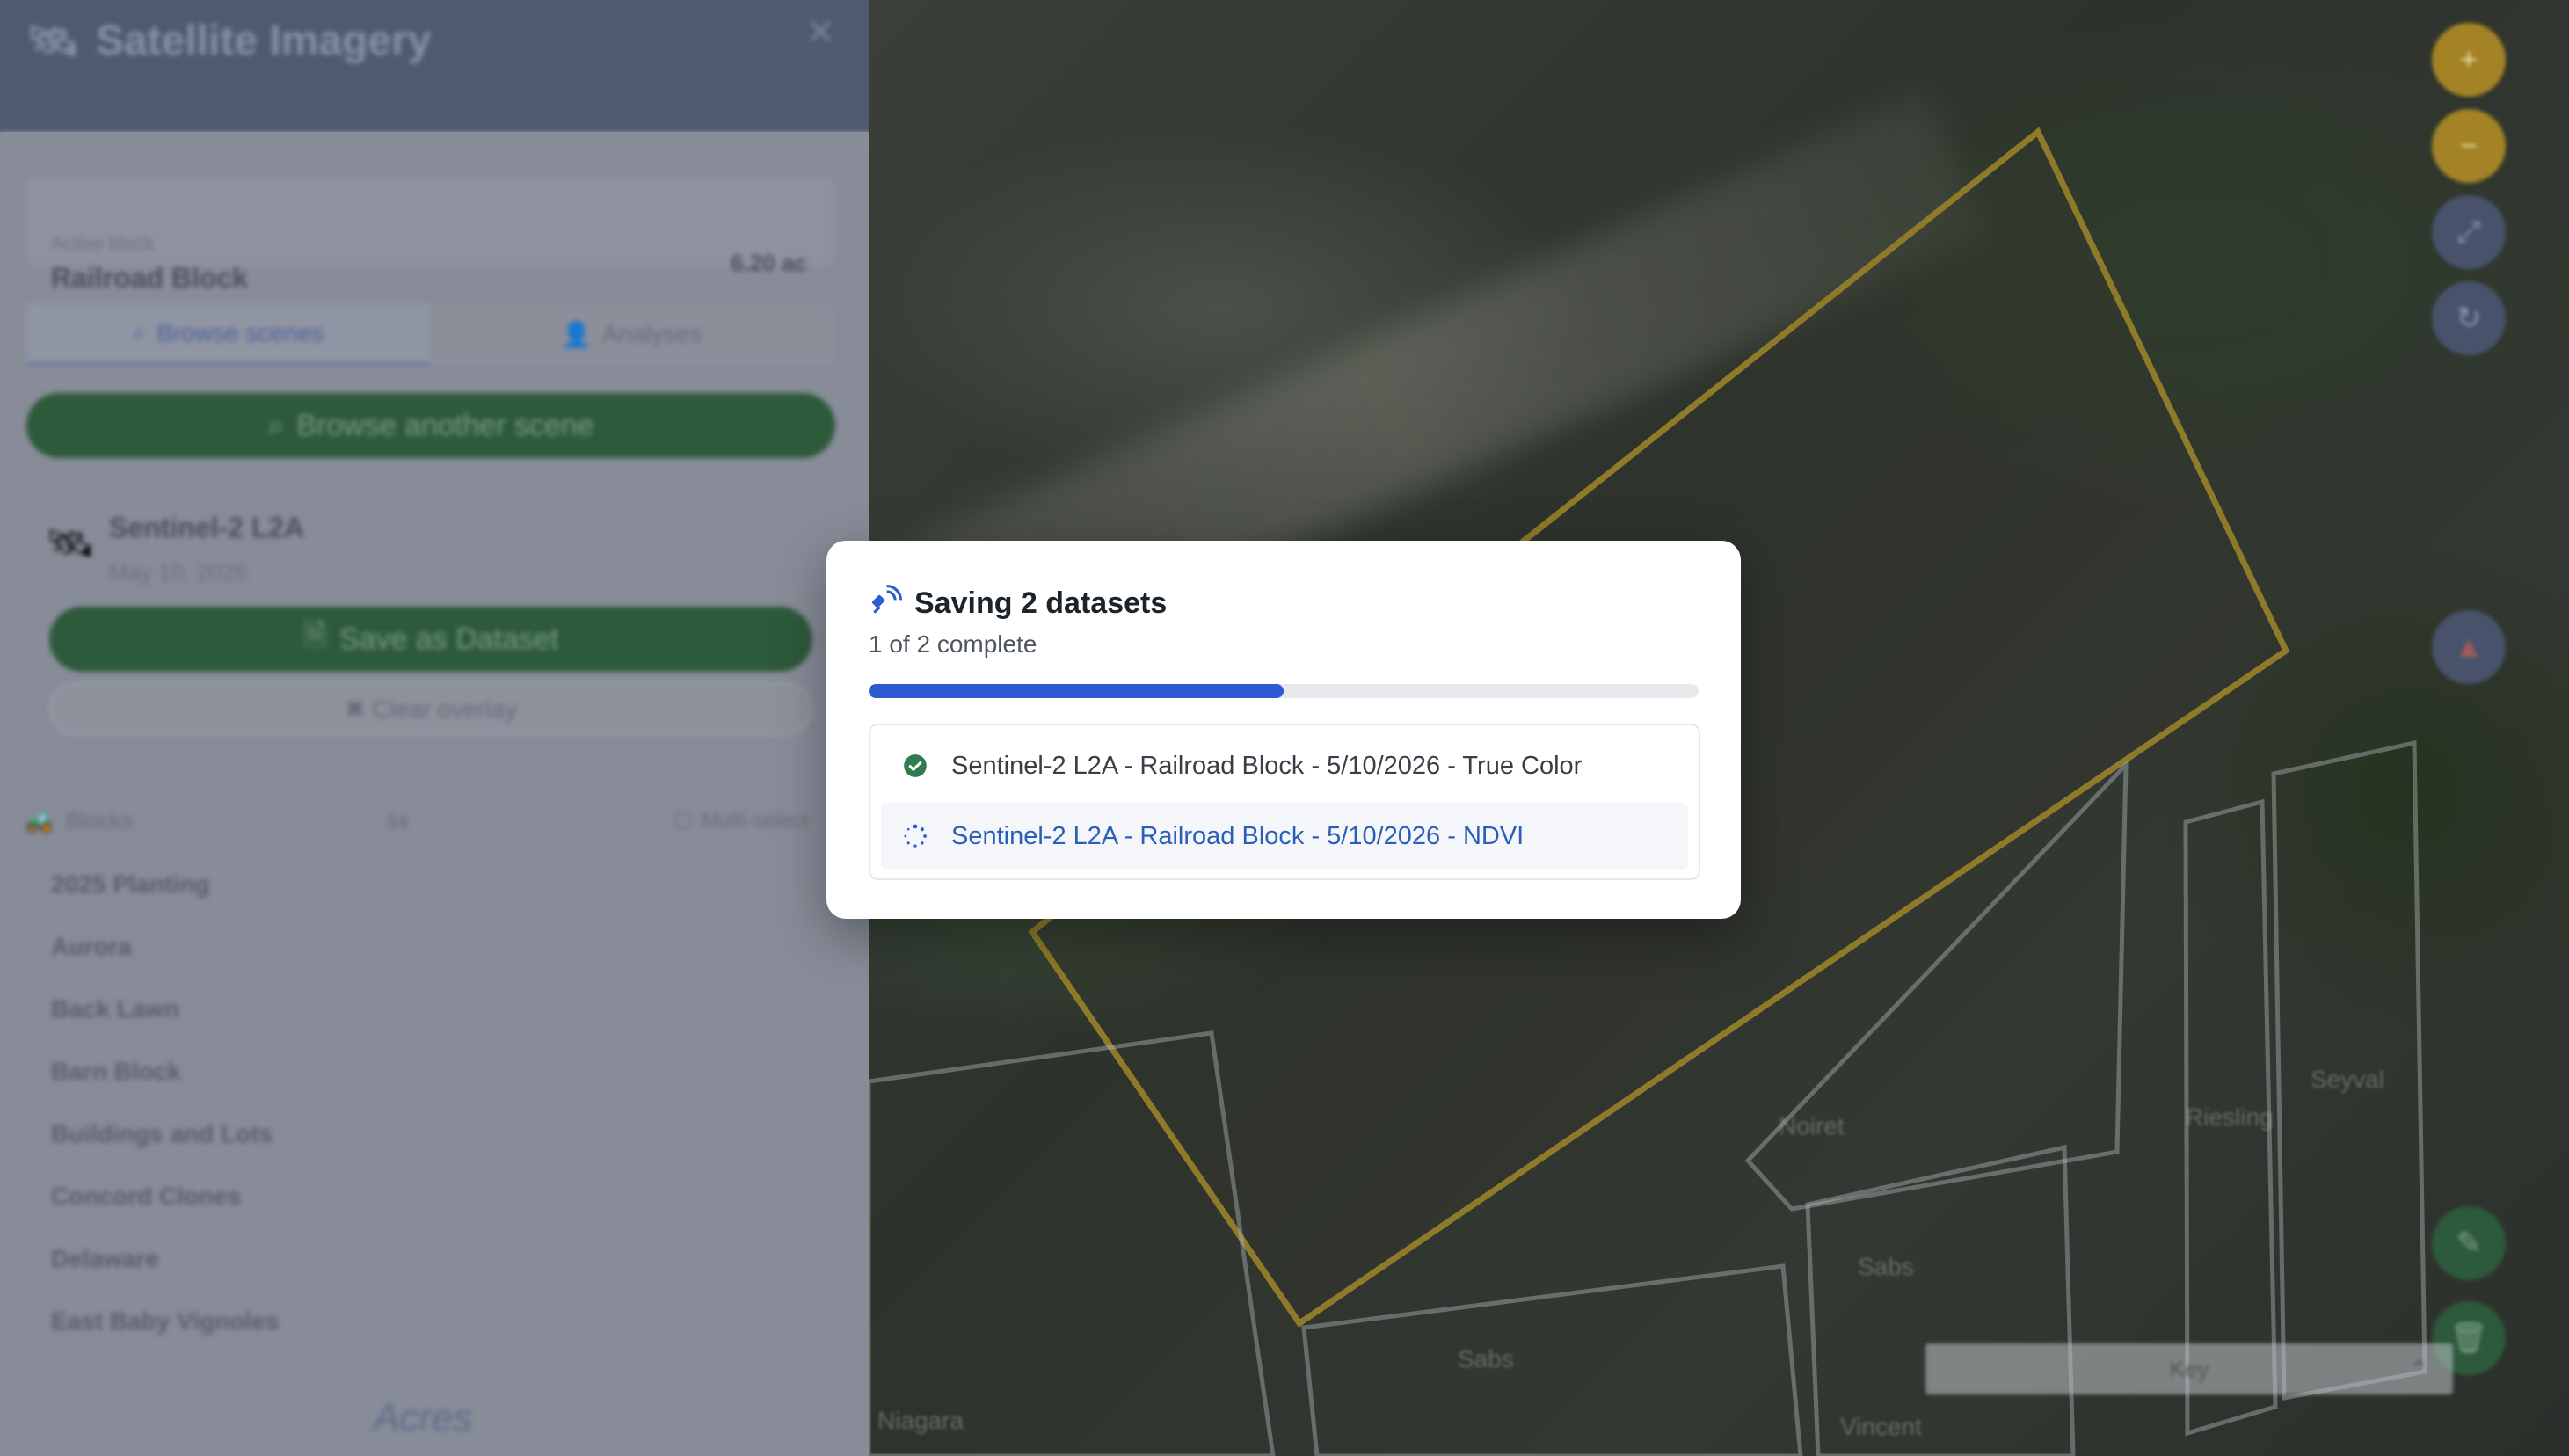 This screenshot has height=1456, width=2569. Describe the element at coordinates (1812, 1125) in the screenshot. I see `map-label: Noiret` at that location.